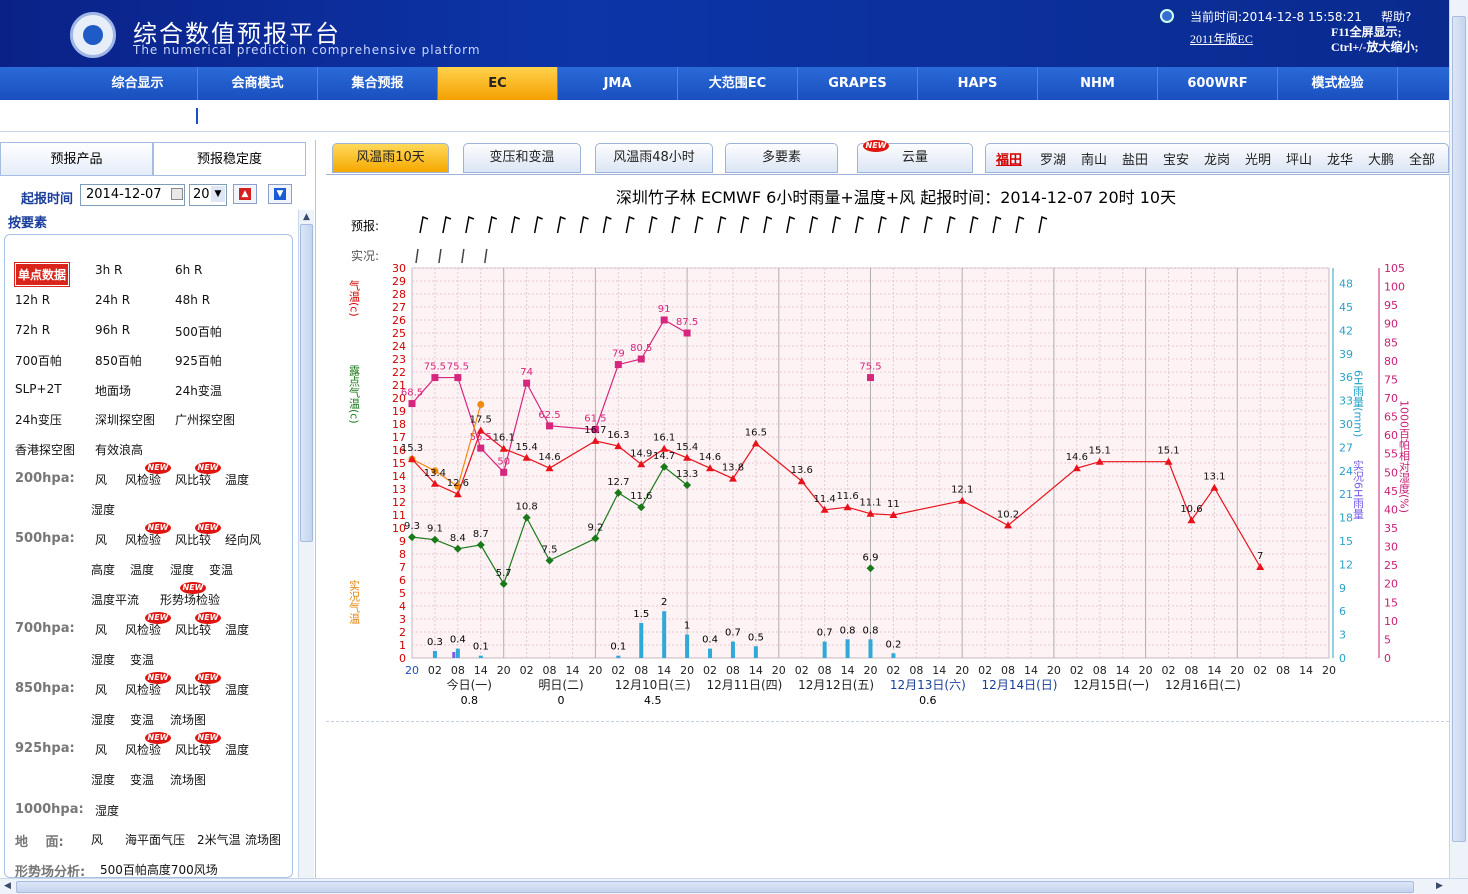 The width and height of the screenshot is (1468, 894). Describe the element at coordinates (38, 419) in the screenshot. I see `element-link: 24h变压` at that location.